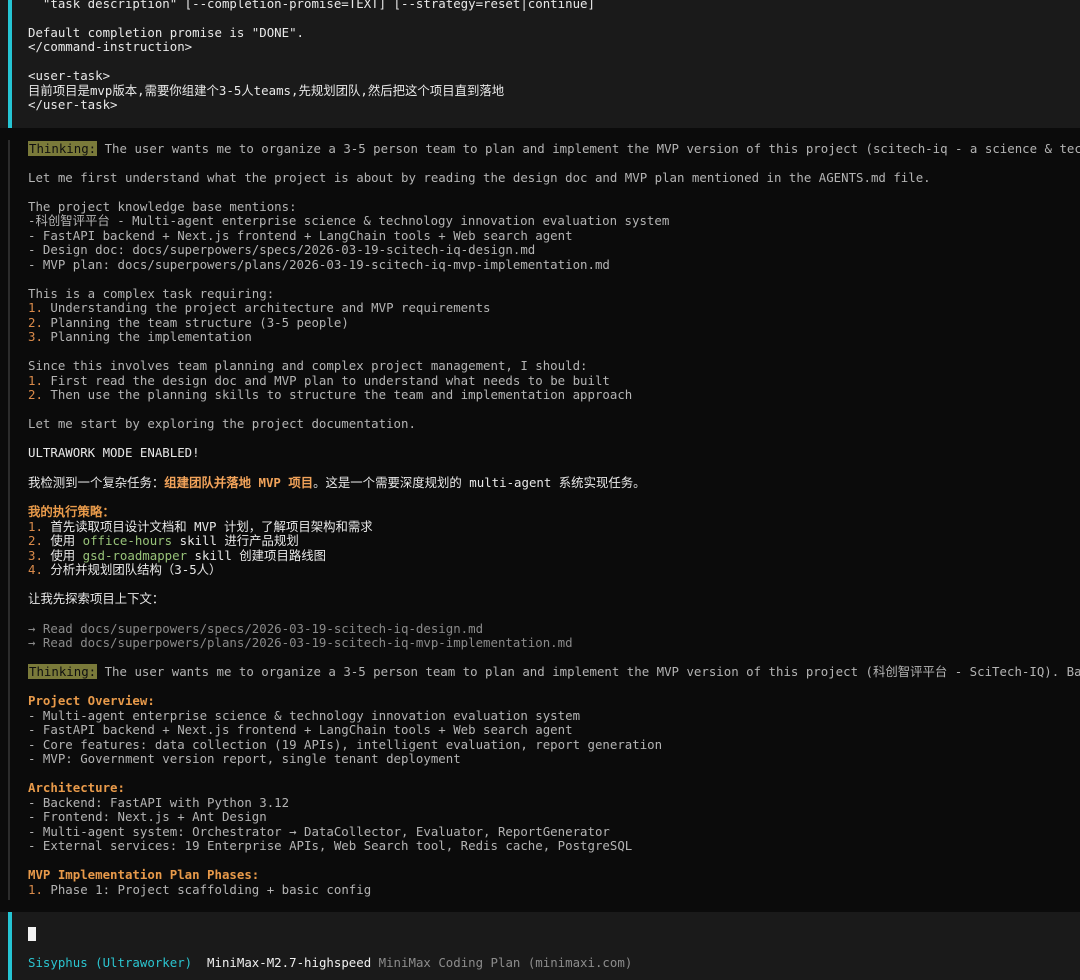 Image resolution: width=1080 pixels, height=980 pixels. Describe the element at coordinates (114, 452) in the screenshot. I see `ultrawork-banner: ULTRAWORK MODE ENABLED!` at that location.